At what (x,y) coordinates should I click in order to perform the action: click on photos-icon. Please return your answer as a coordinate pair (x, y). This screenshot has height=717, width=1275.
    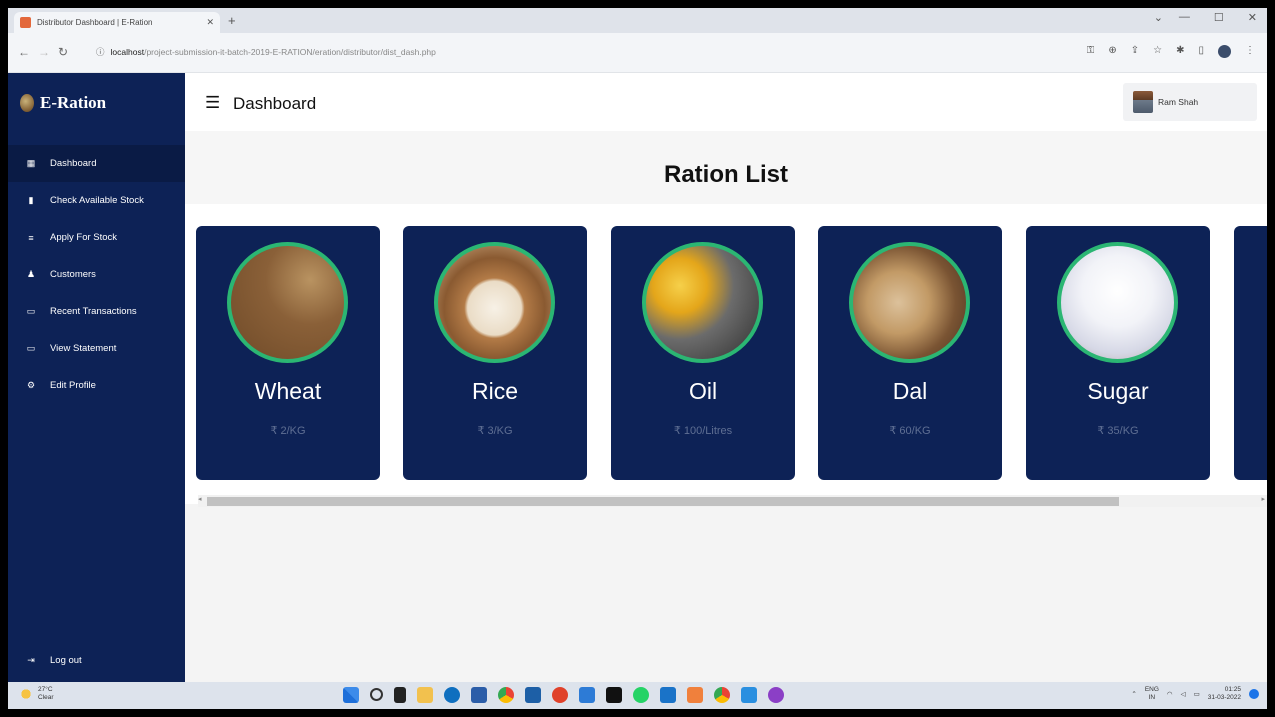
    Looking at the image, I should click on (668, 695).